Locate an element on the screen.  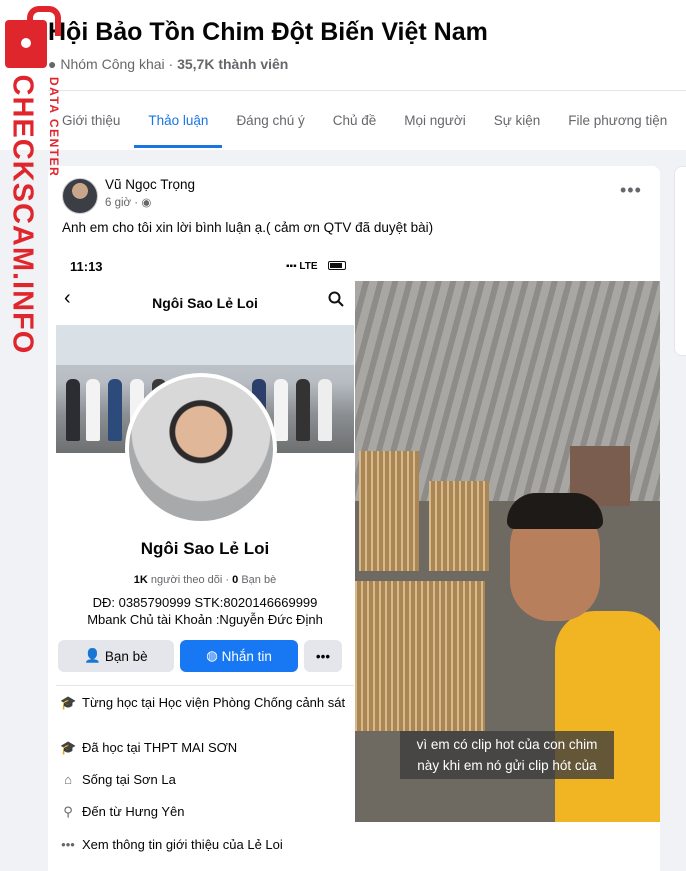
checkscam-watermark: DATA CENTER CHECKSCAM.INFO is located at coordinates (36, 180).